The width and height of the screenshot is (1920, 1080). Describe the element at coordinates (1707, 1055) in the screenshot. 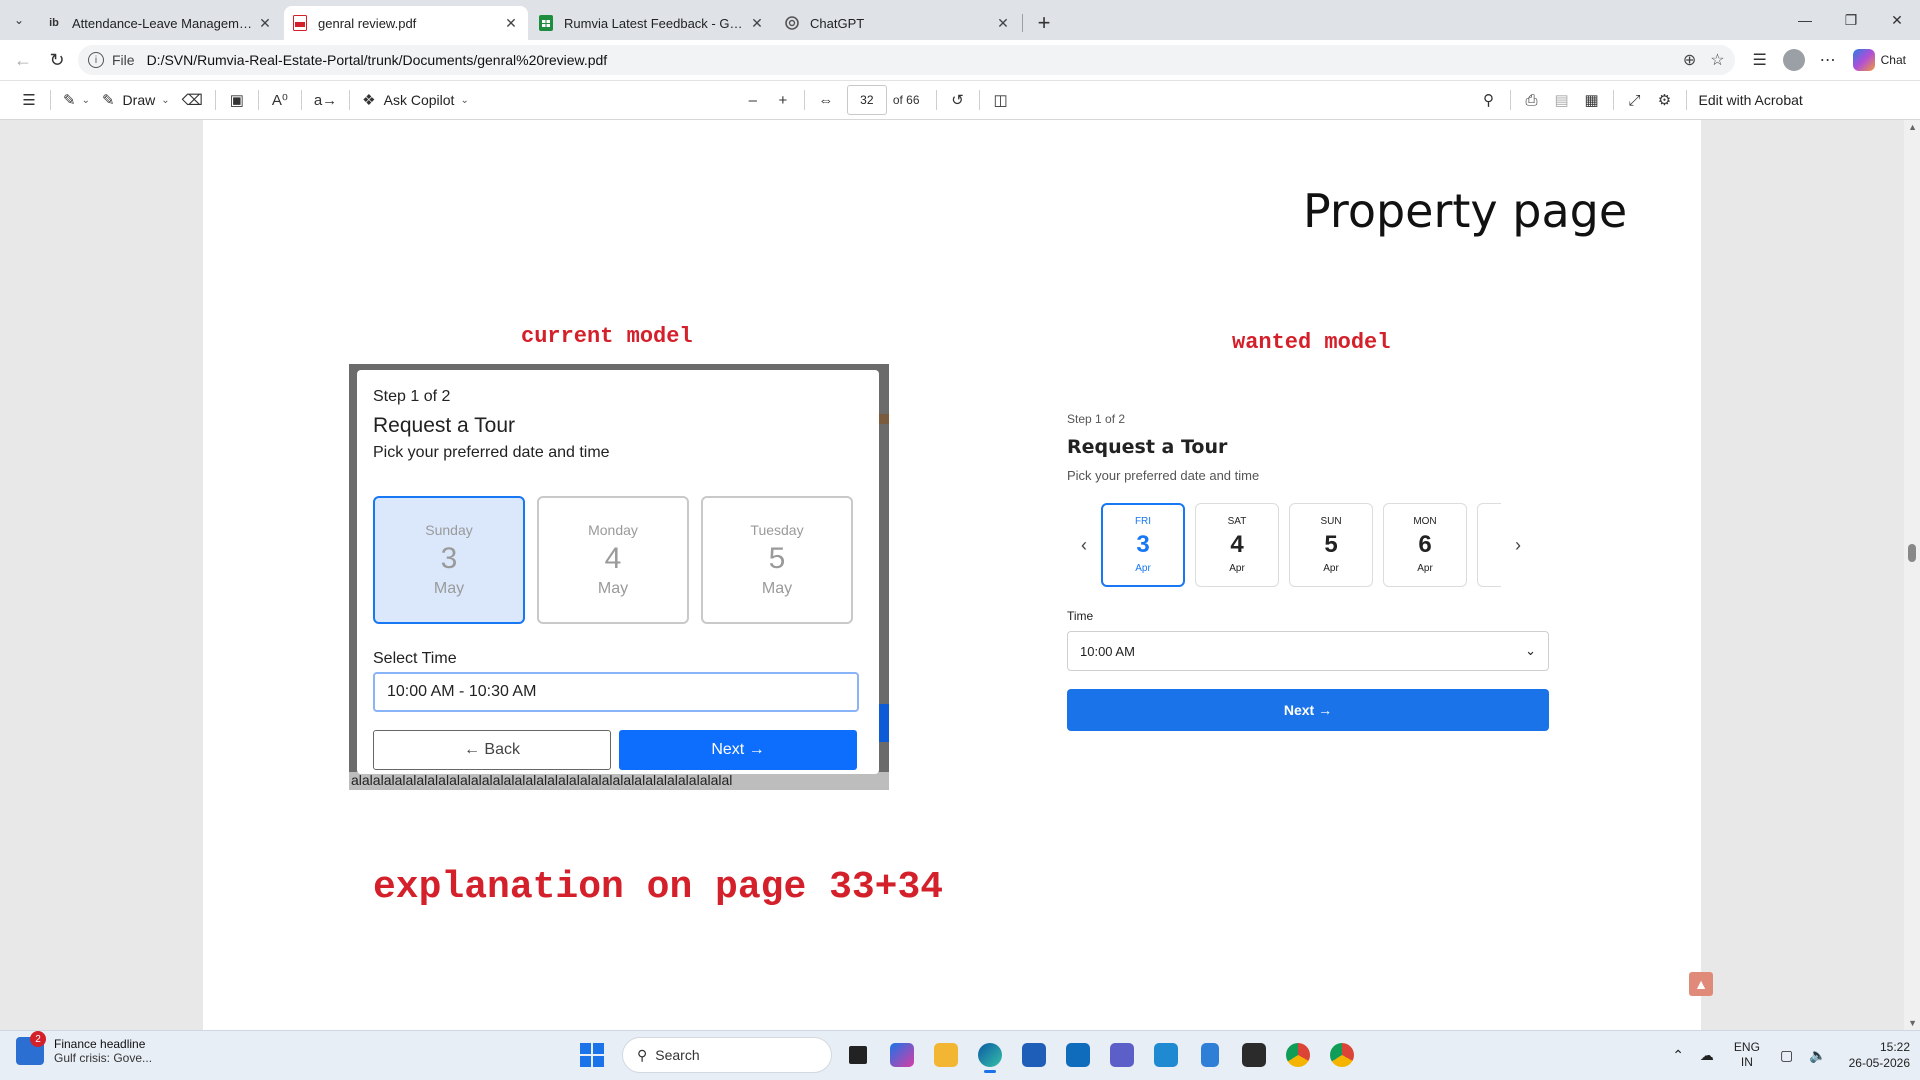

I see `network-status-icon: ☁` at that location.